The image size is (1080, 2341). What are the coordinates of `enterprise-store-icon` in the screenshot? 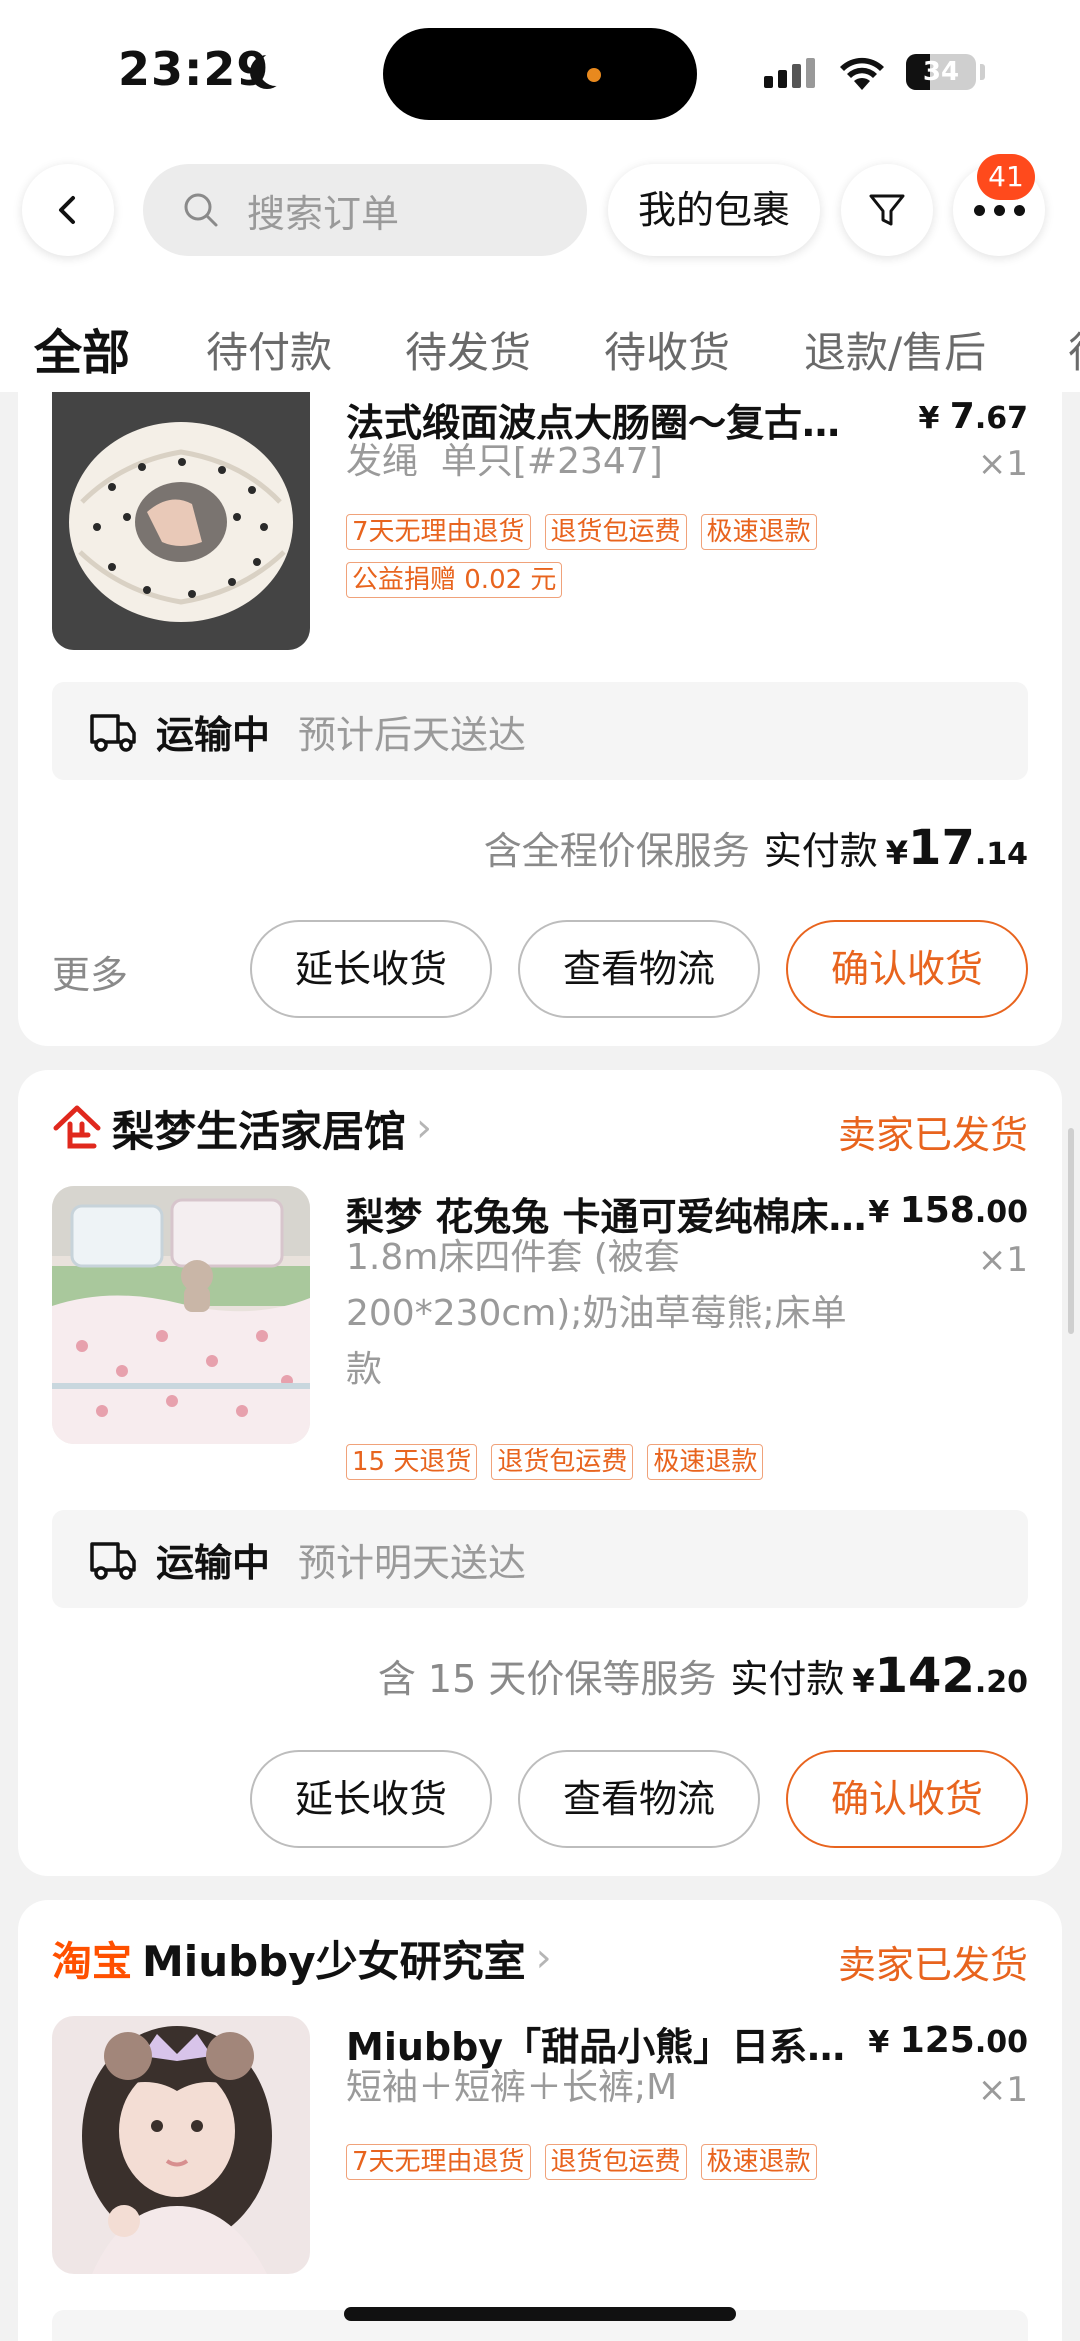 It's located at (77, 1127).